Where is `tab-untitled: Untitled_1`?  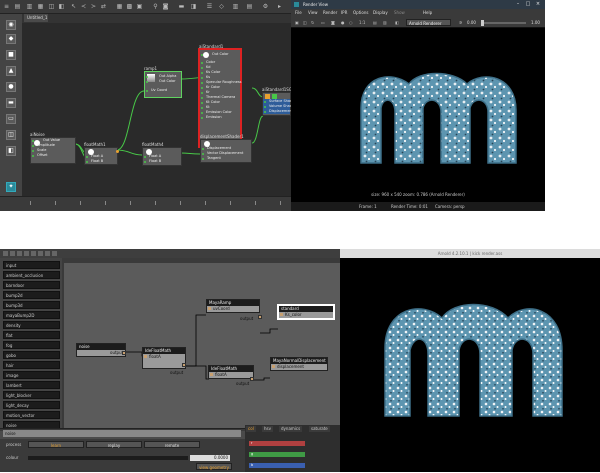 tab-untitled: Untitled_1 is located at coordinates (36, 18).